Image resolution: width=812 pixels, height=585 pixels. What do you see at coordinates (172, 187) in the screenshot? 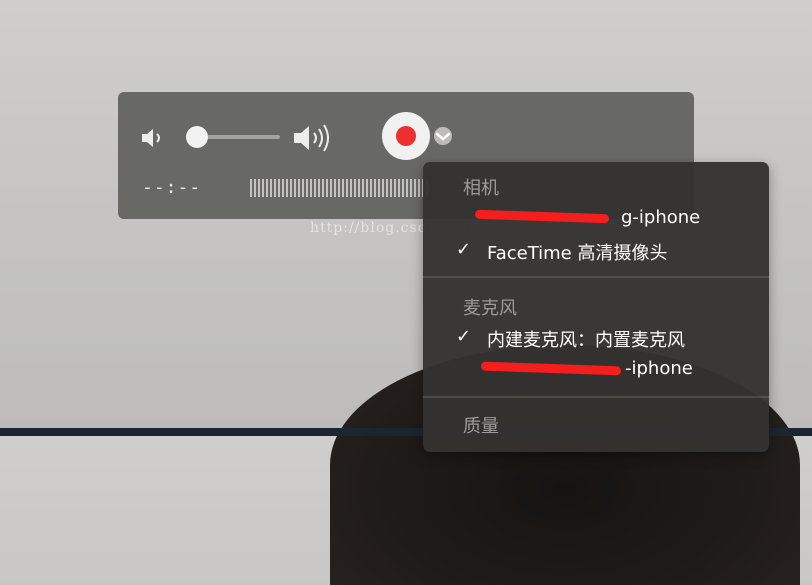
I see `time-display: --:--` at bounding box center [172, 187].